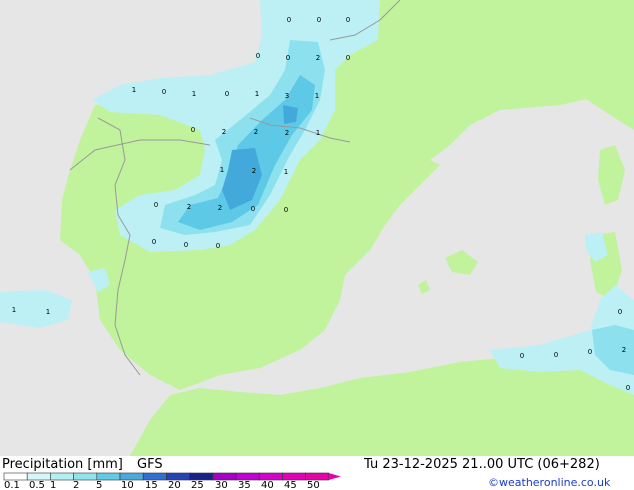 This screenshot has height=490, width=634. Describe the element at coordinates (151, 485) in the screenshot. I see `color-scale-tick: 15` at that location.